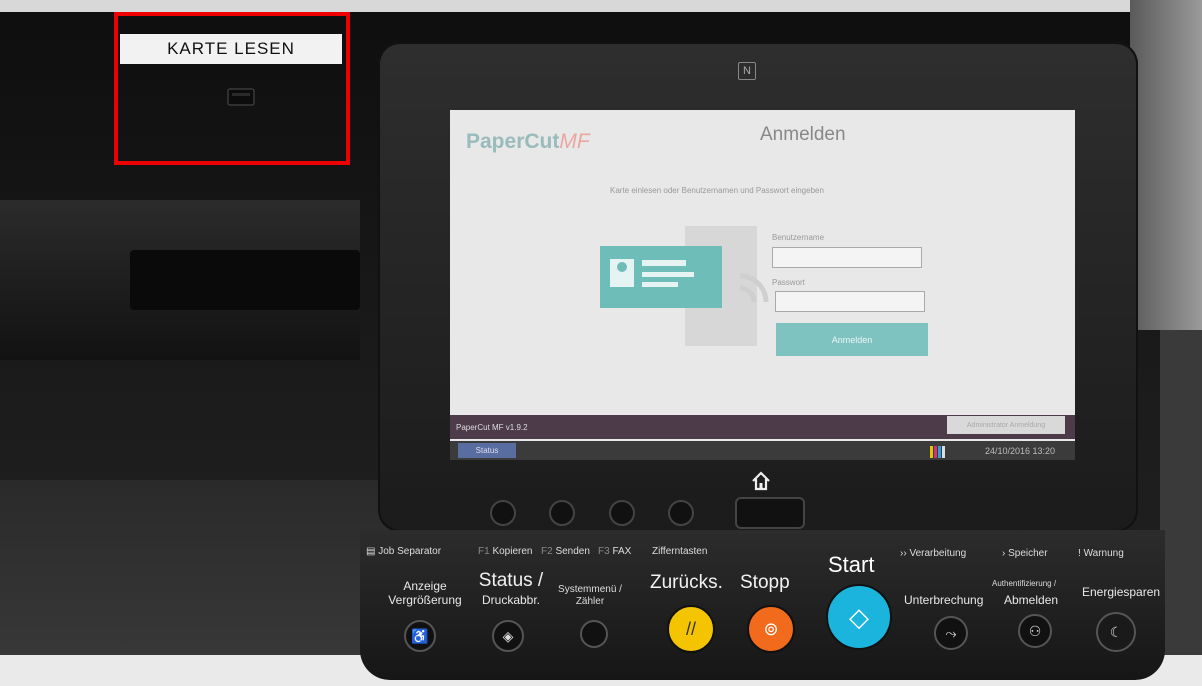  Describe the element at coordinates (572, 551) in the screenshot. I see `senden-text: Senden` at that location.